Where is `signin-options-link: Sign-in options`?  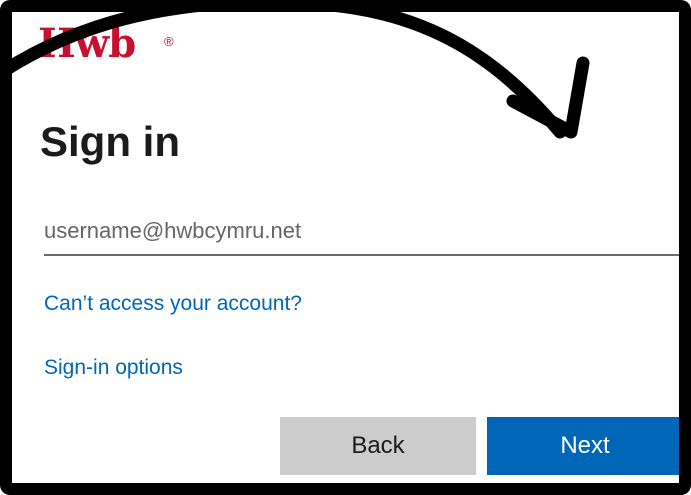 signin-options-link: Sign-in options is located at coordinates (113, 368).